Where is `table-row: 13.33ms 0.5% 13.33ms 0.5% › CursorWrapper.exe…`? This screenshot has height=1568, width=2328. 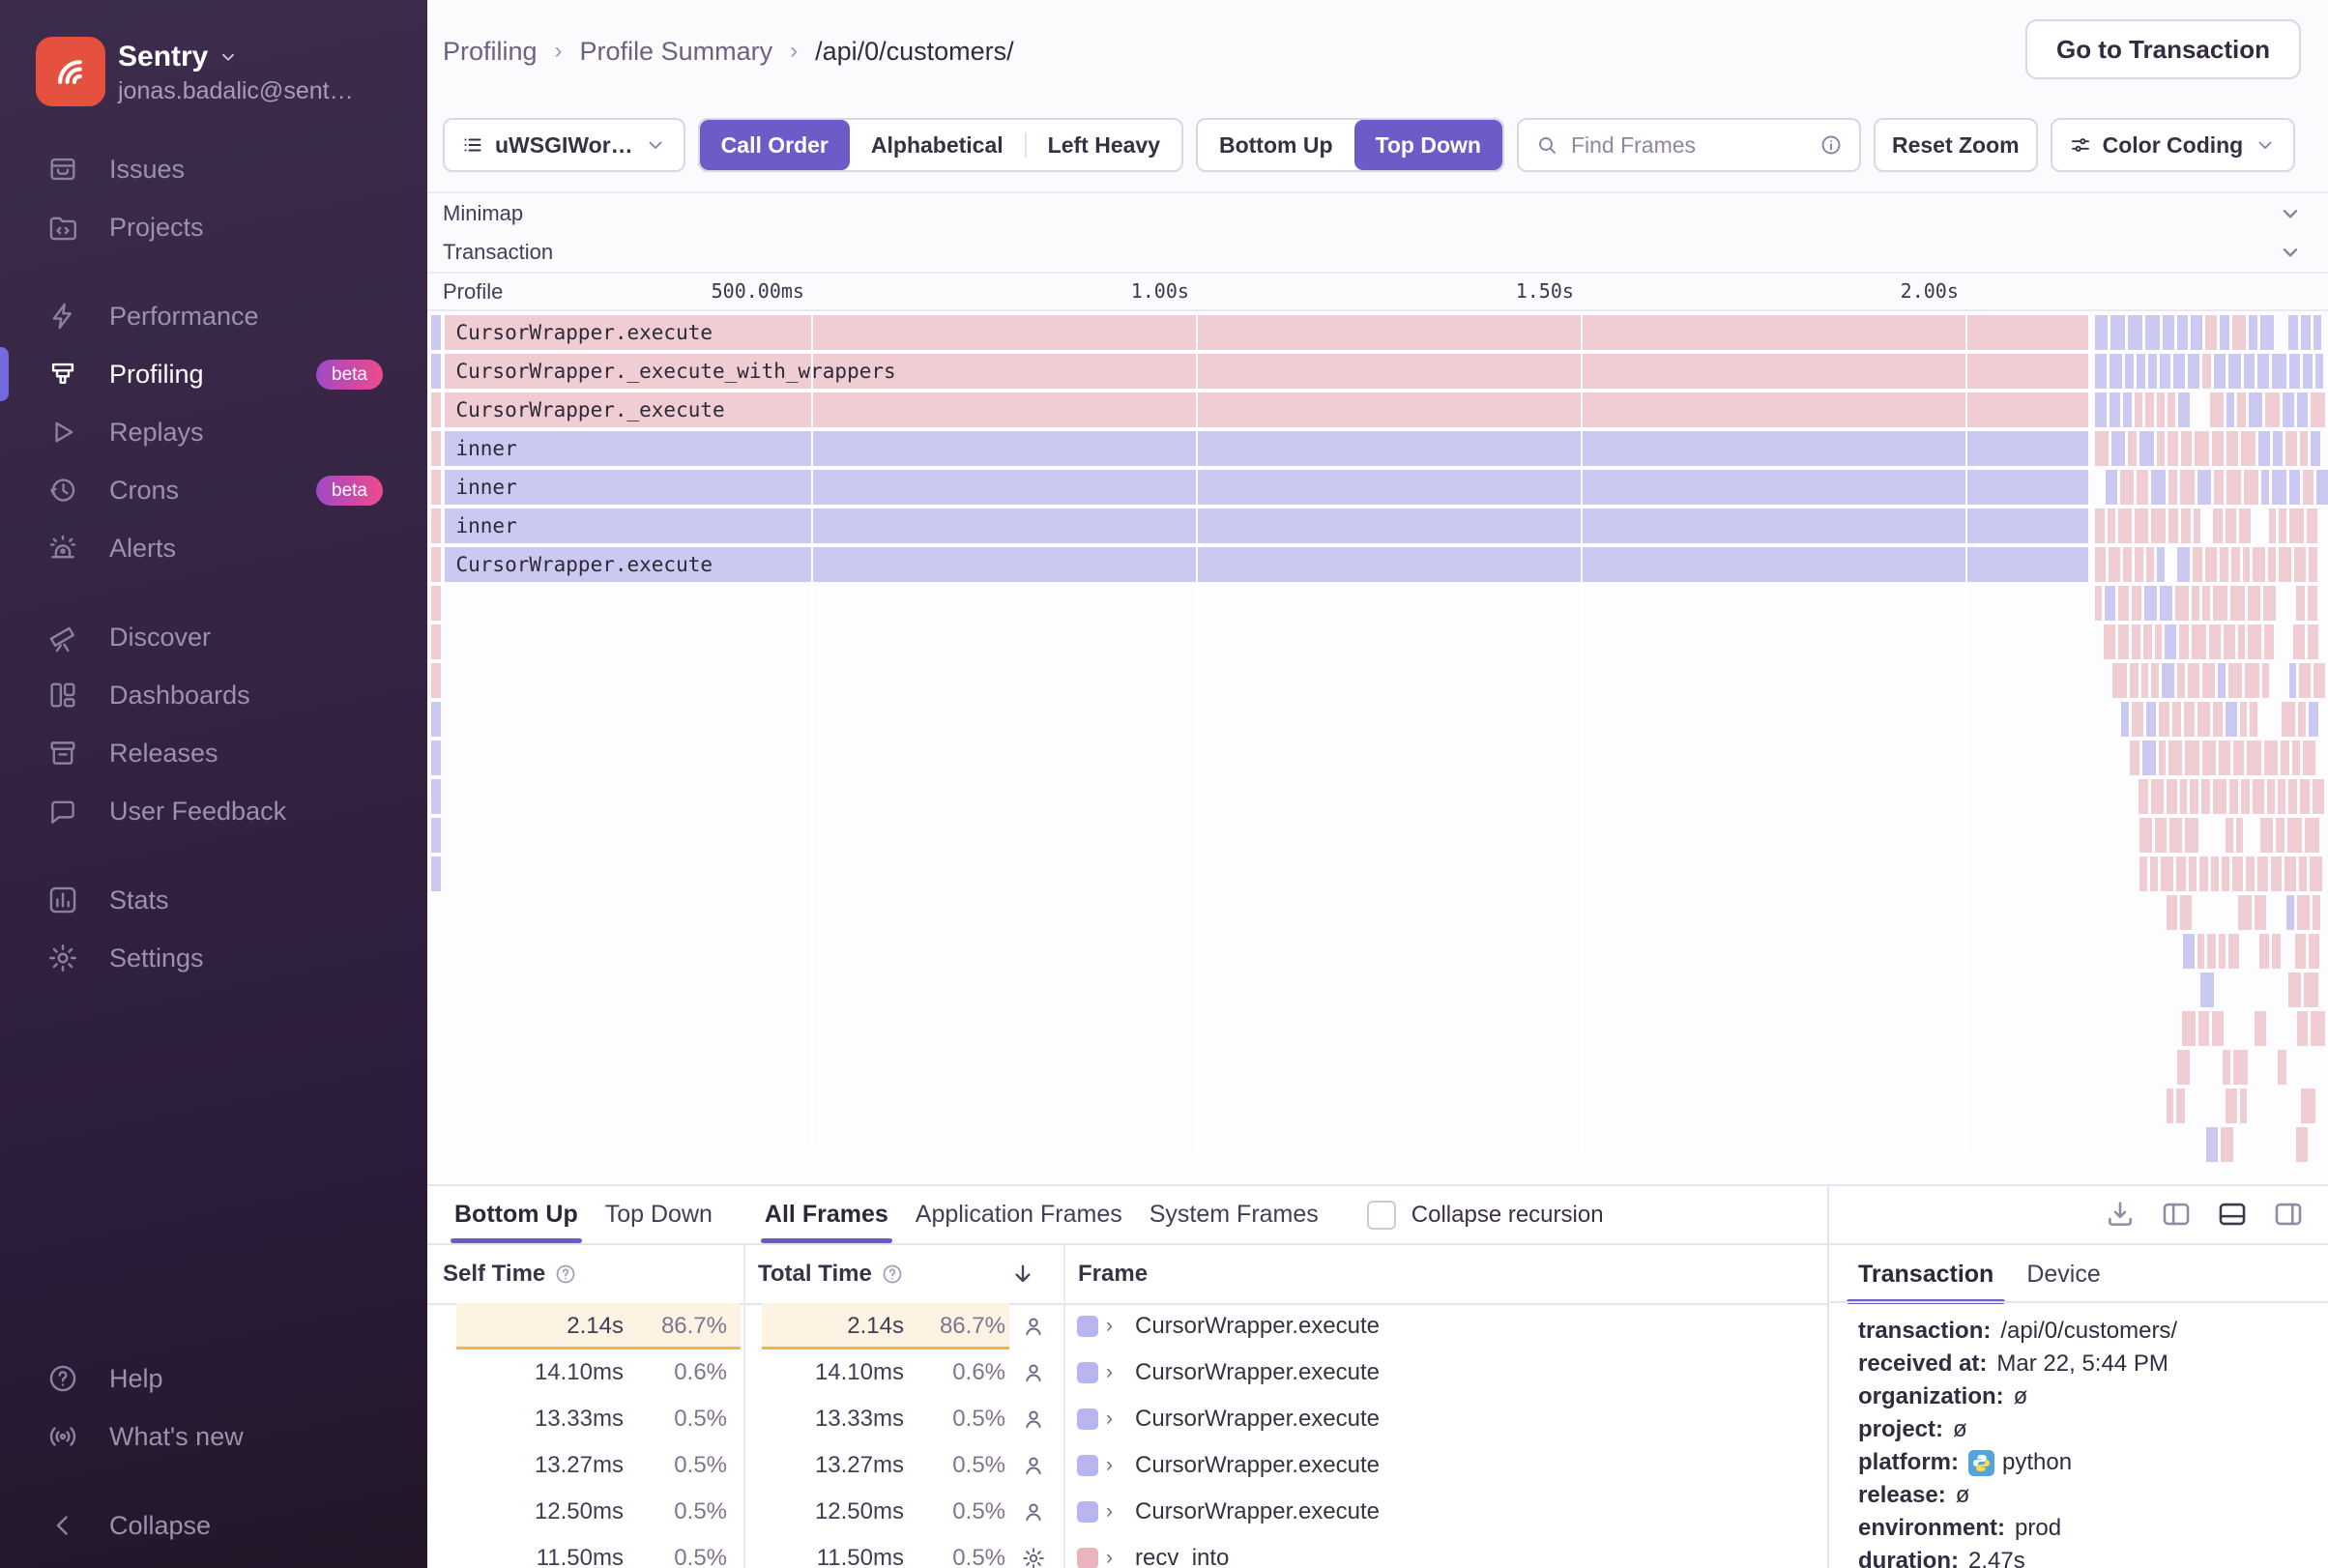 table-row: 13.33ms 0.5% 13.33ms 0.5% › CursorWrapper.exe… is located at coordinates (1127, 1419).